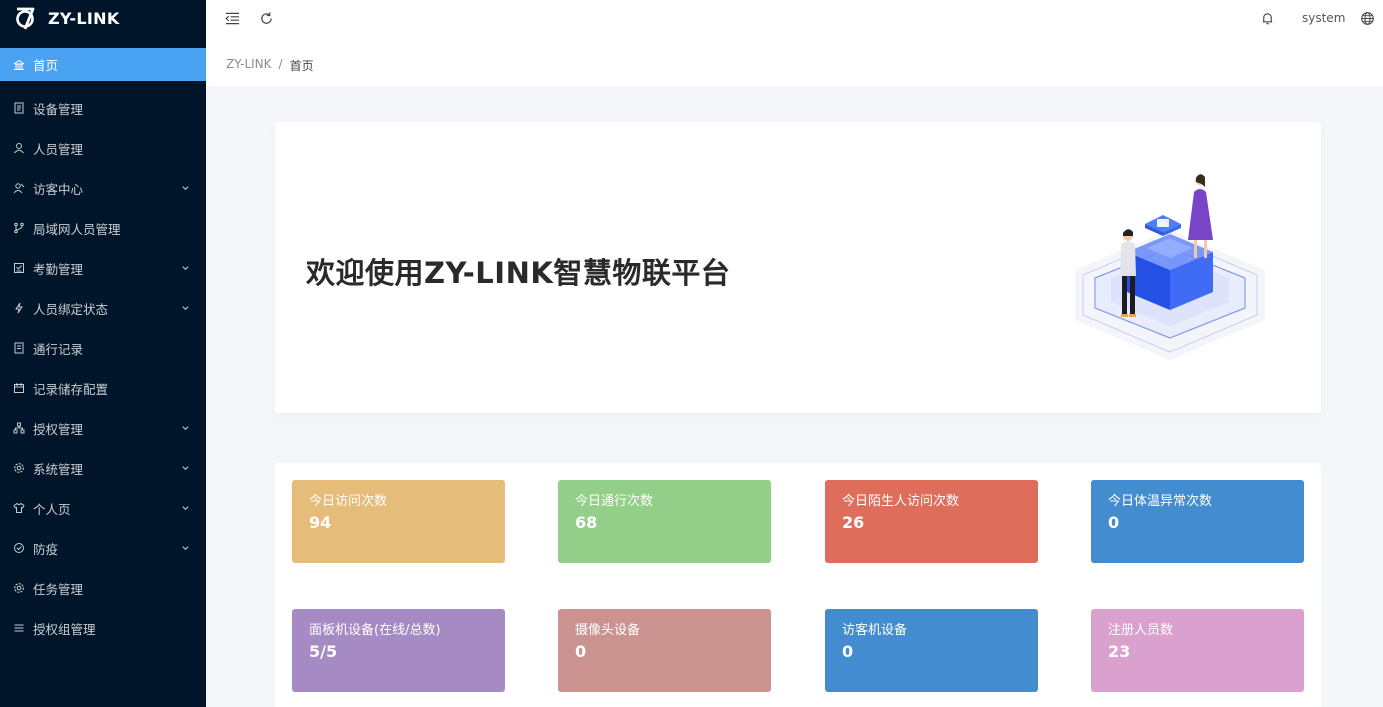 The width and height of the screenshot is (1383, 707). What do you see at coordinates (103, 188) in the screenshot?
I see `sidebar-item-4: 访客中心` at bounding box center [103, 188].